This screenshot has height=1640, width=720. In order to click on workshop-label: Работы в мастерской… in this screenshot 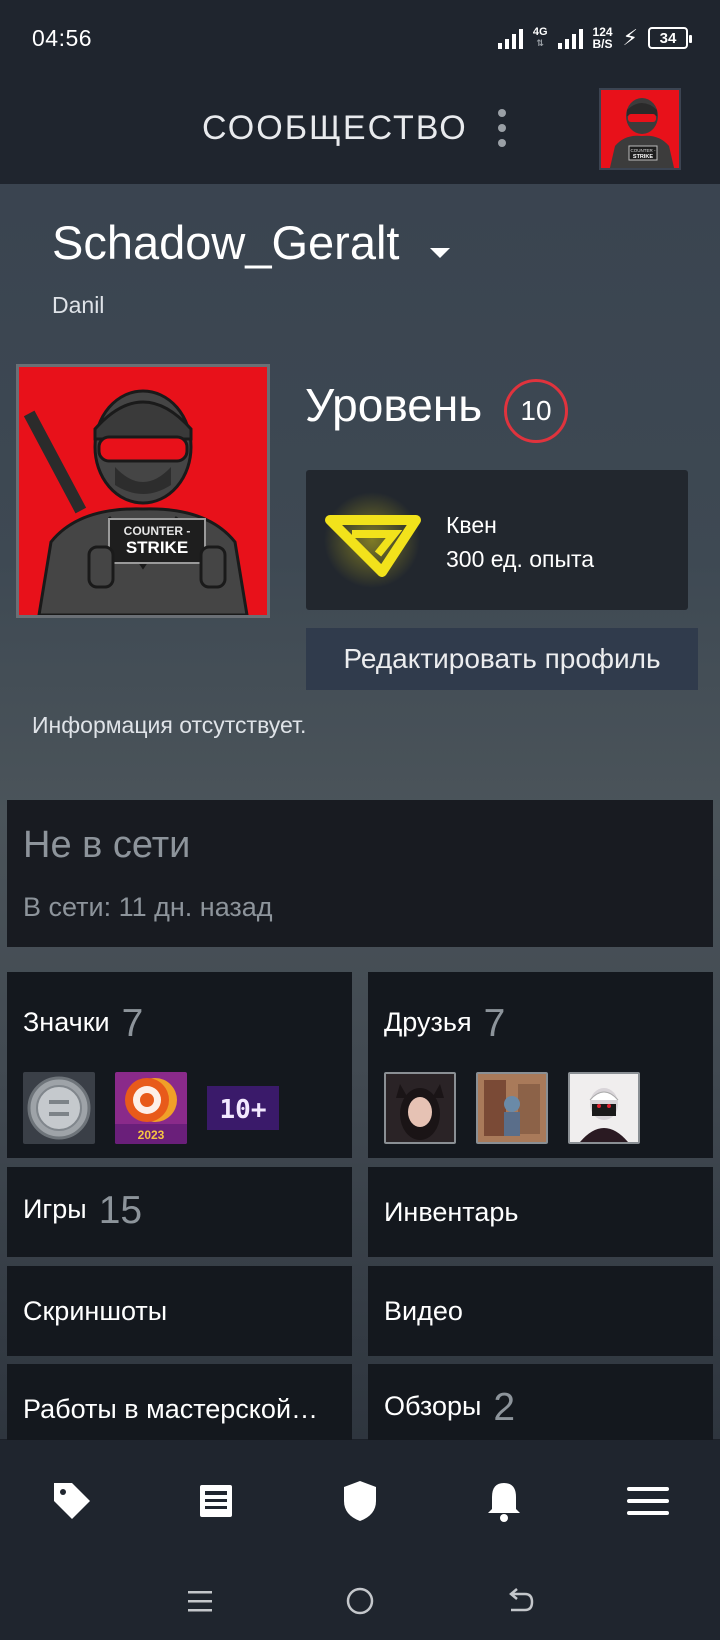, I will do `click(171, 1409)`.